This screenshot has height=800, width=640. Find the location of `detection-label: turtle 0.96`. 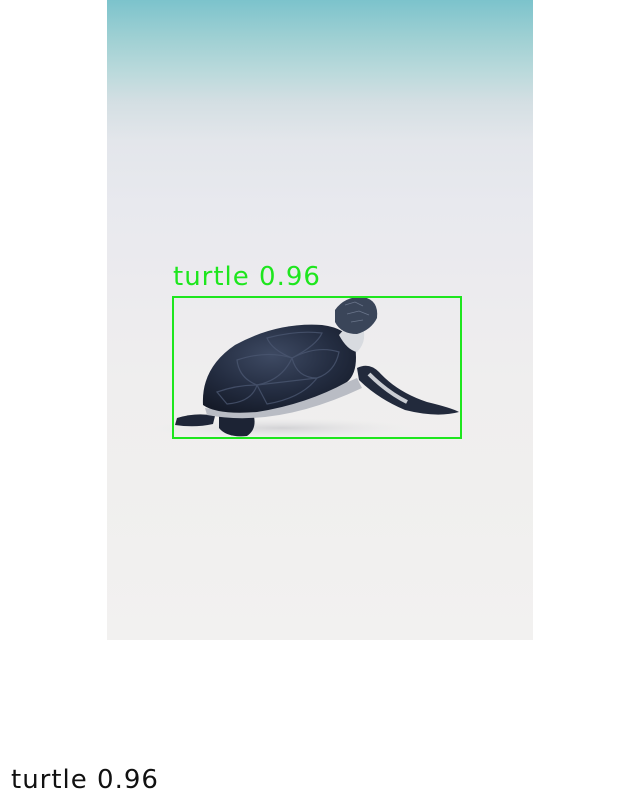

detection-label: turtle 0.96 is located at coordinates (247, 277).